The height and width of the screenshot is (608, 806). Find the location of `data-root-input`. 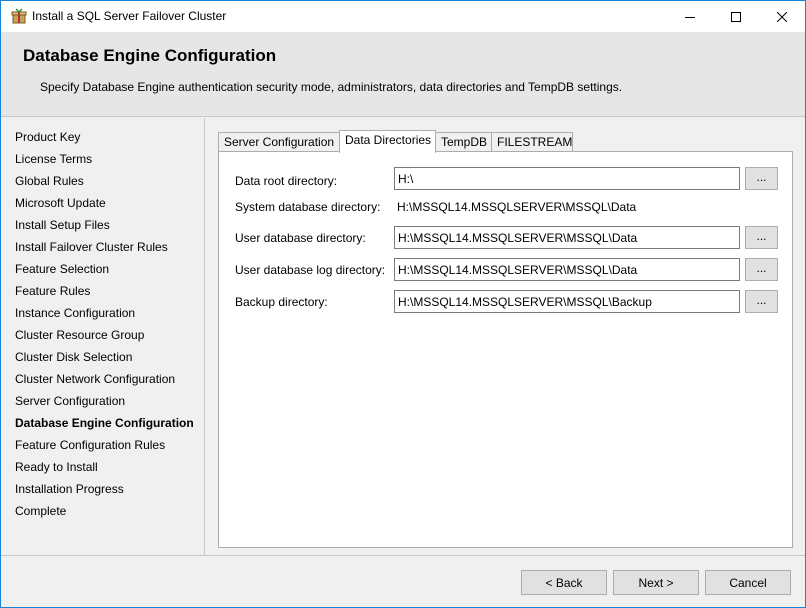

data-root-input is located at coordinates (567, 178).